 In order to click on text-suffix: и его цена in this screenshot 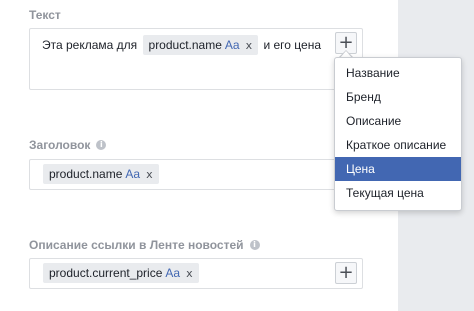, I will do `click(292, 45)`.